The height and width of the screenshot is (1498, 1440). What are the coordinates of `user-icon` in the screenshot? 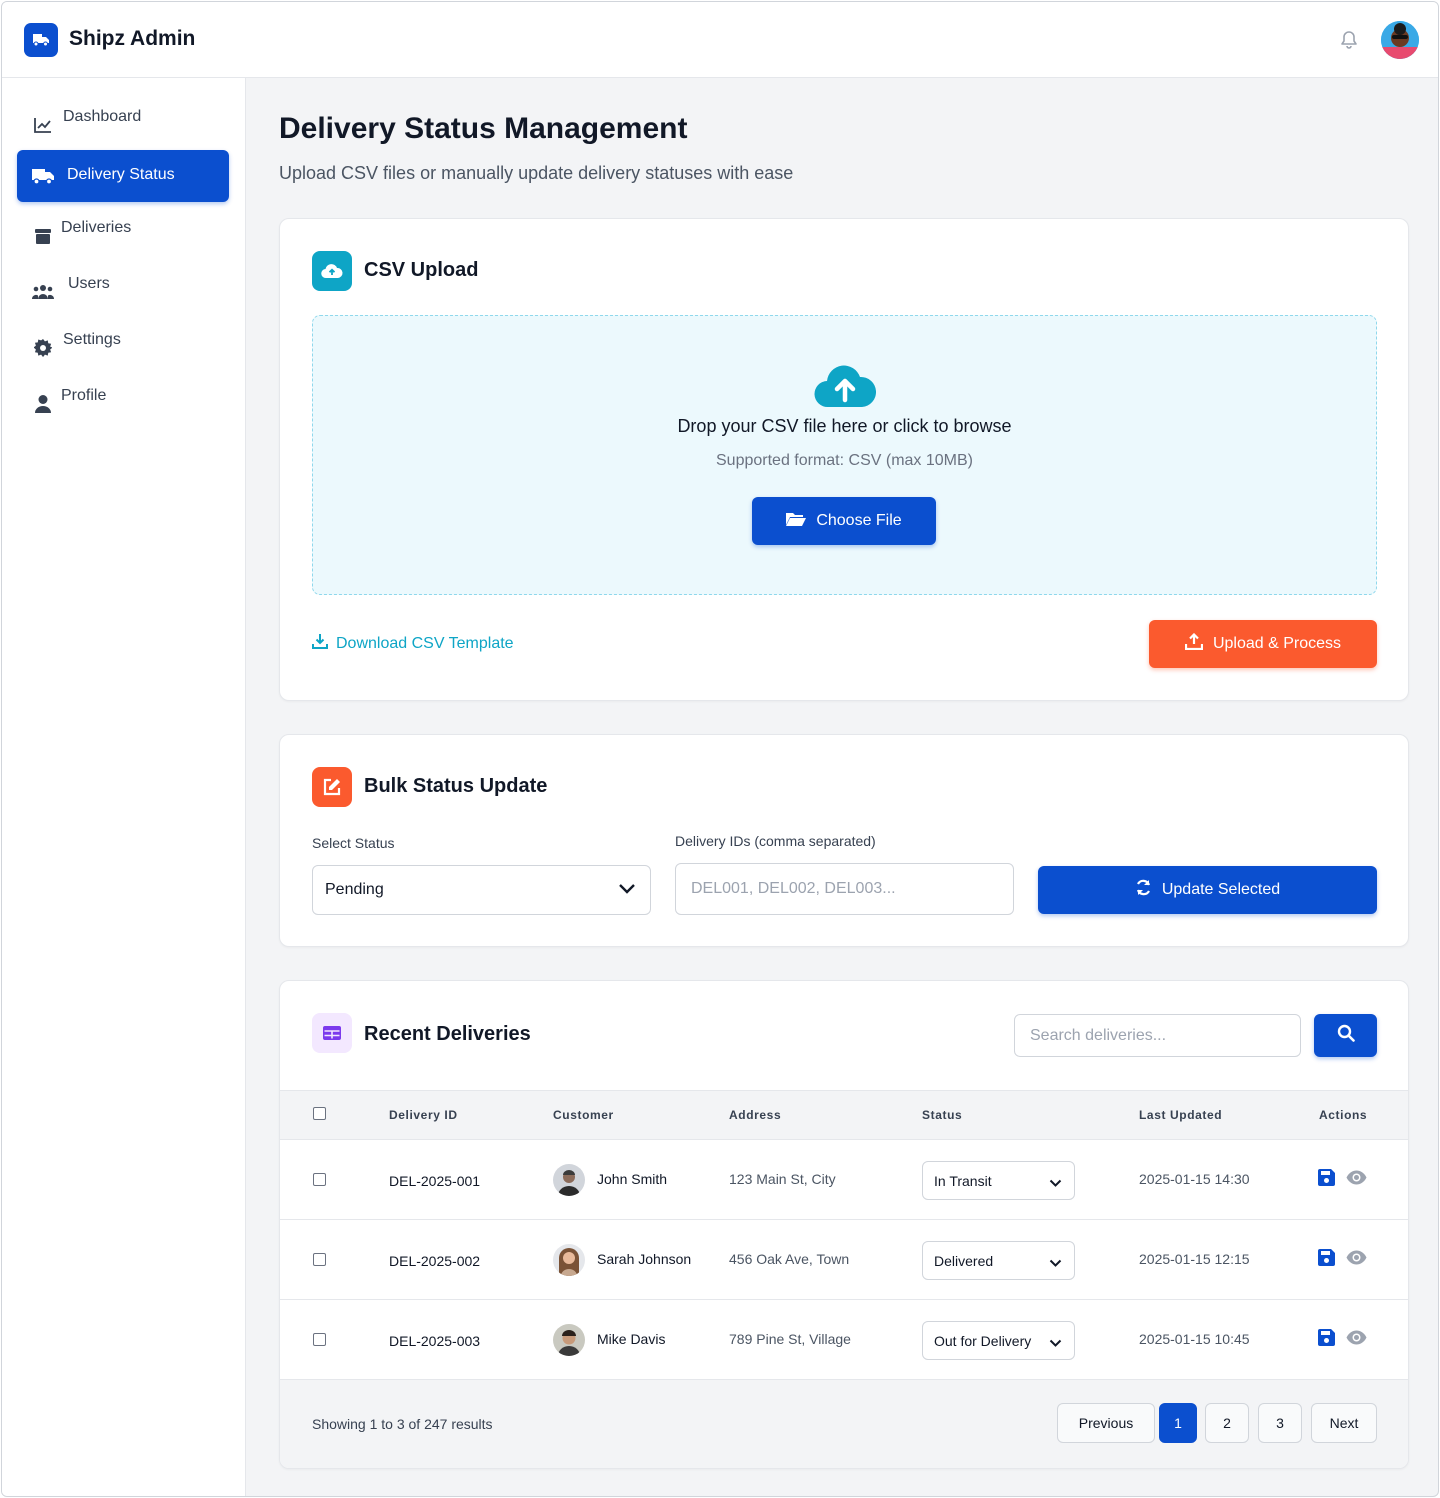 It's located at (43, 404).